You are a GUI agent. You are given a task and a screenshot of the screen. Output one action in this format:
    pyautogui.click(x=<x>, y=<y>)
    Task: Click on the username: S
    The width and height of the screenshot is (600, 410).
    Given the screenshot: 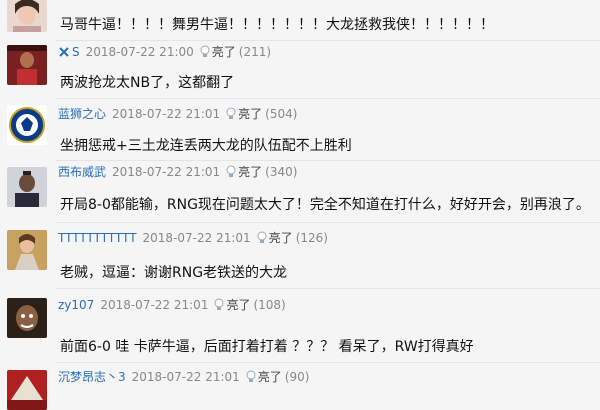 What is the action you would take?
    pyautogui.click(x=76, y=52)
    